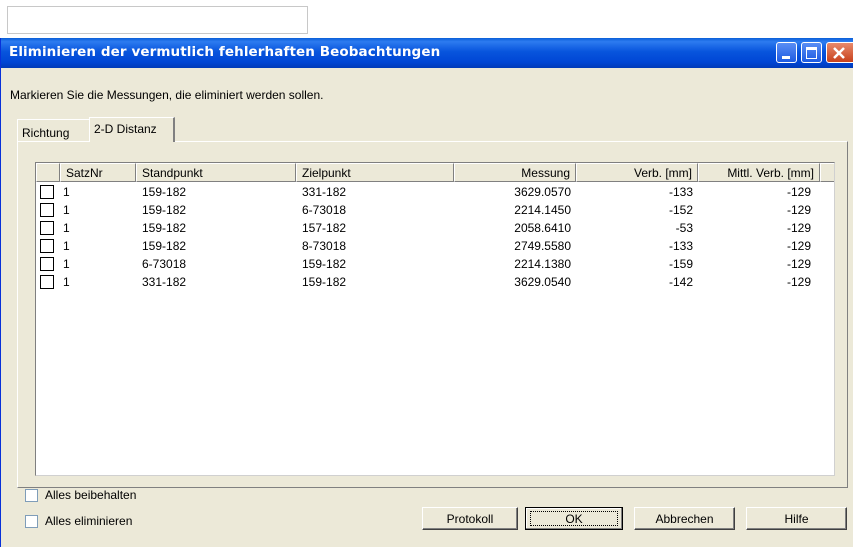 This screenshot has width=853, height=547. What do you see at coordinates (680, 264) in the screenshot?
I see `cell-verb: -159` at bounding box center [680, 264].